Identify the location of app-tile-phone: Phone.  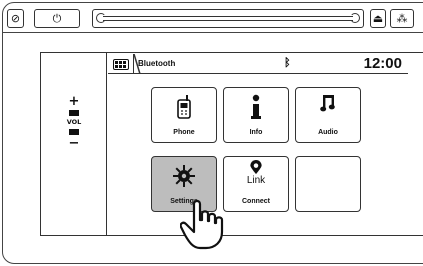
(184, 115).